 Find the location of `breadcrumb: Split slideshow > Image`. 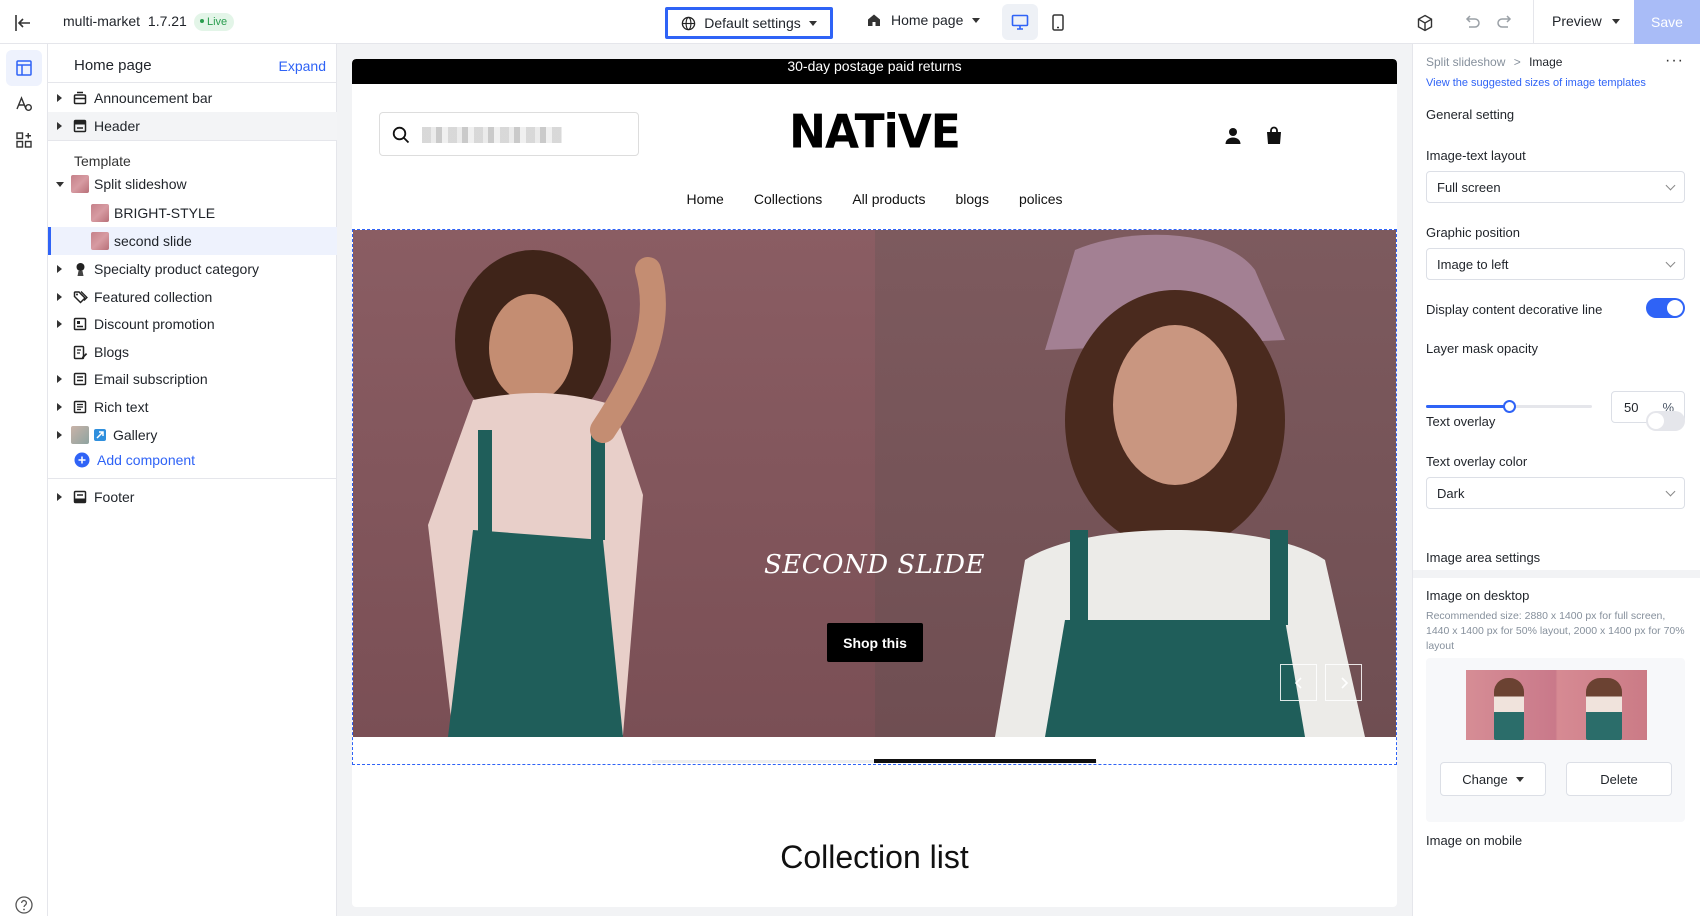

breadcrumb: Split slideshow > Image is located at coordinates (1494, 62).